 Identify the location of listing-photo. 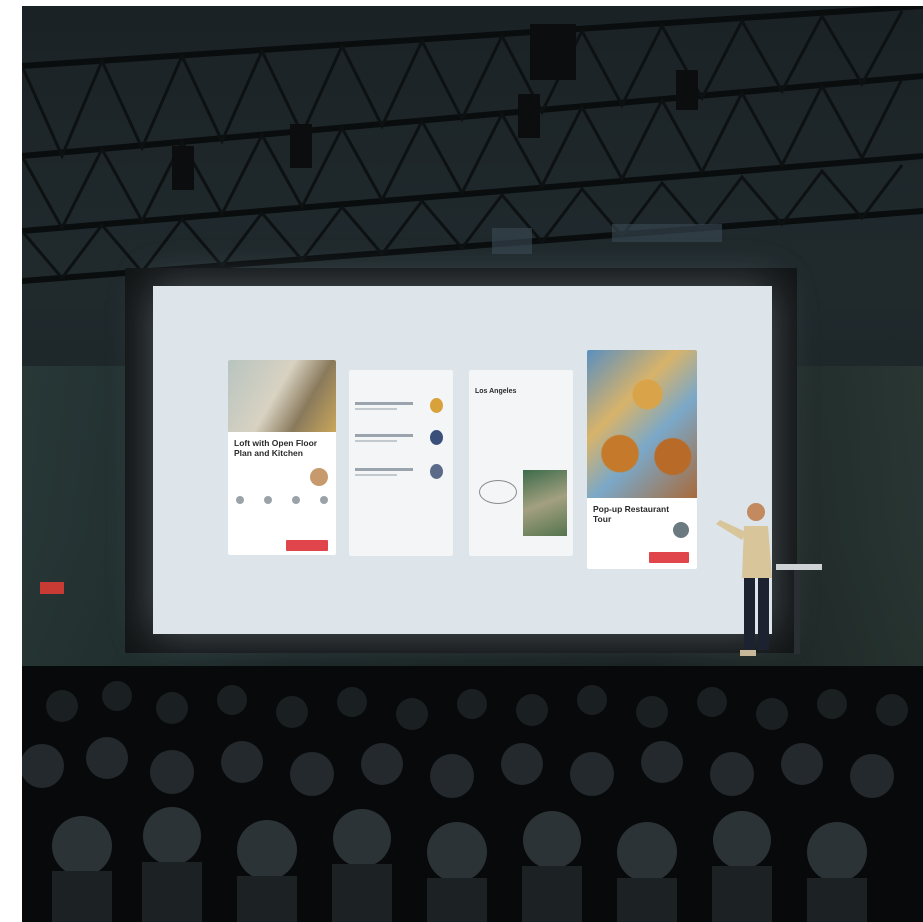
(282, 396).